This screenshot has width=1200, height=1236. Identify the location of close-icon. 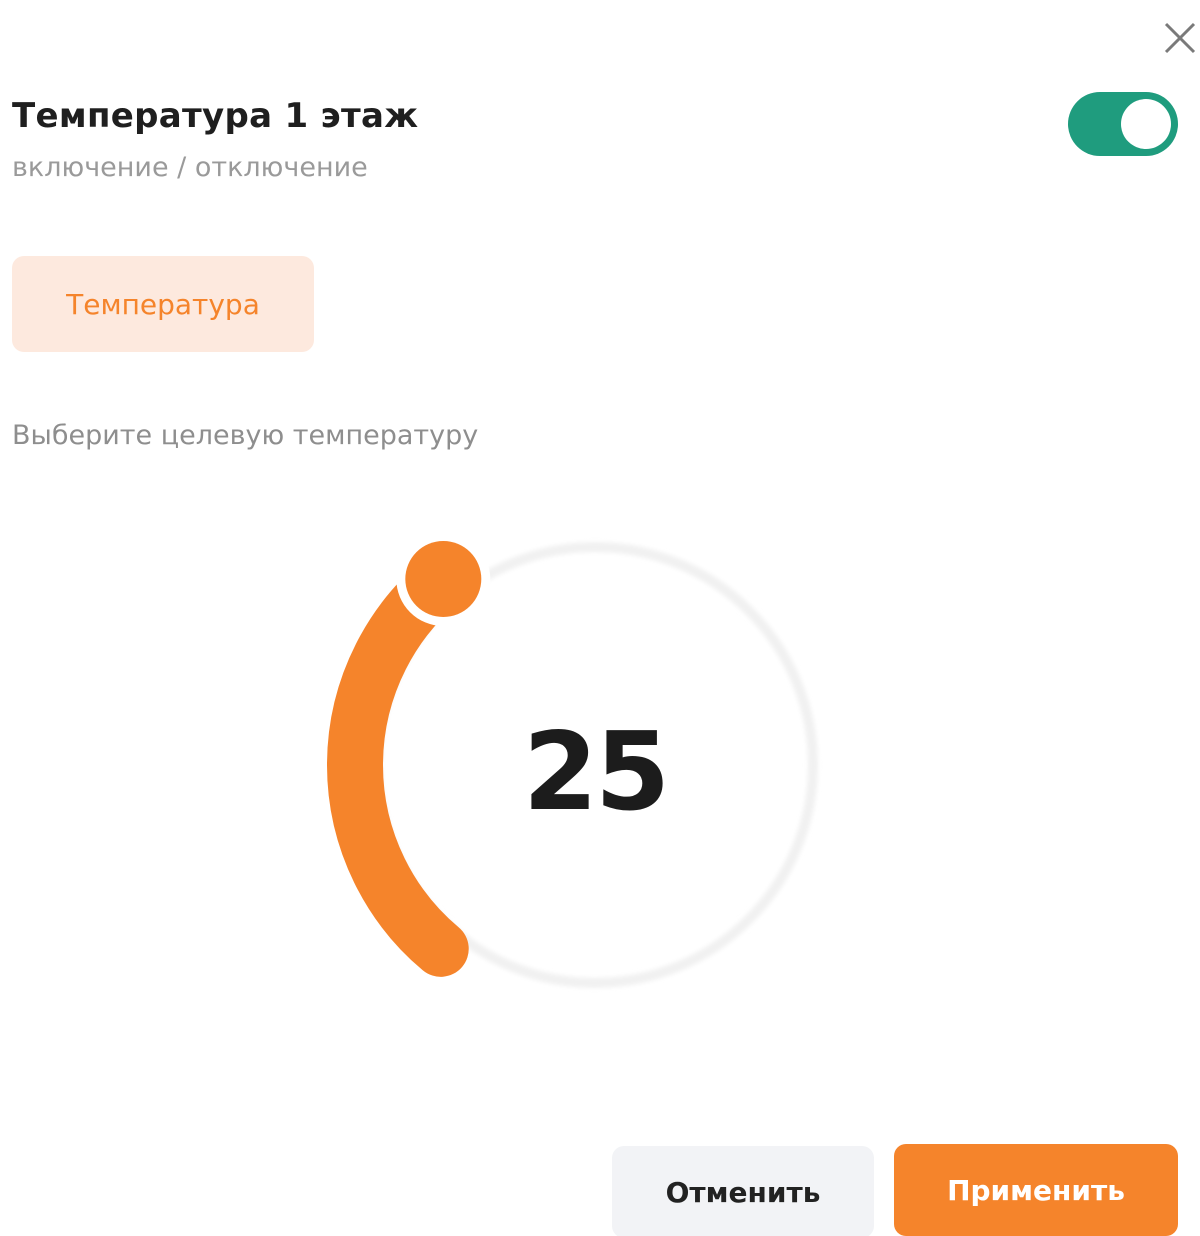
(1180, 38).